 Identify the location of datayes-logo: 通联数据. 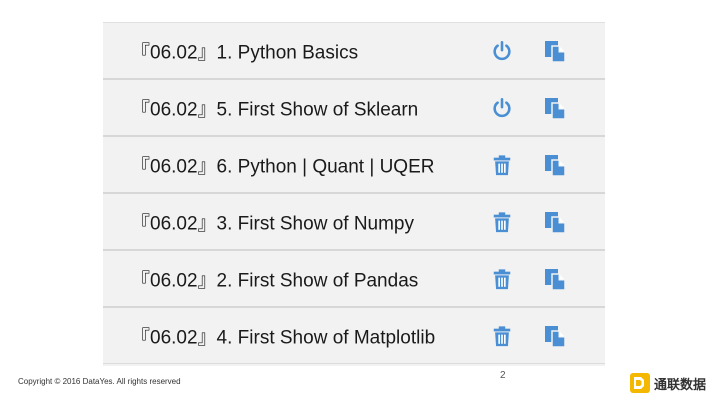
(668, 383).